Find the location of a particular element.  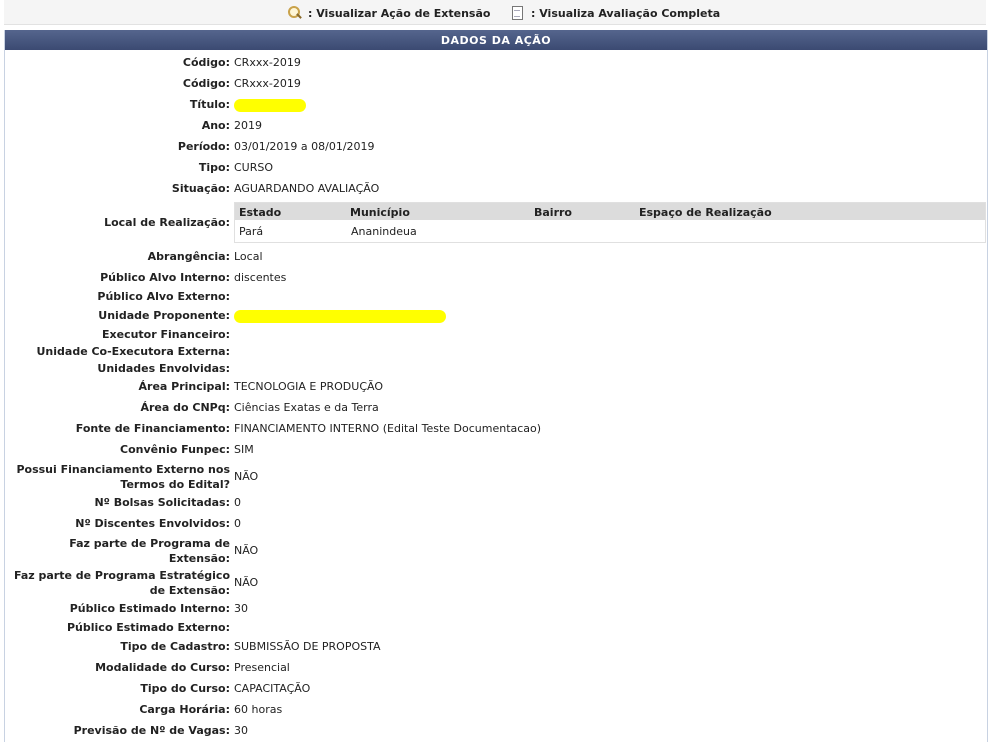

redacted-unit is located at coordinates (340, 316).